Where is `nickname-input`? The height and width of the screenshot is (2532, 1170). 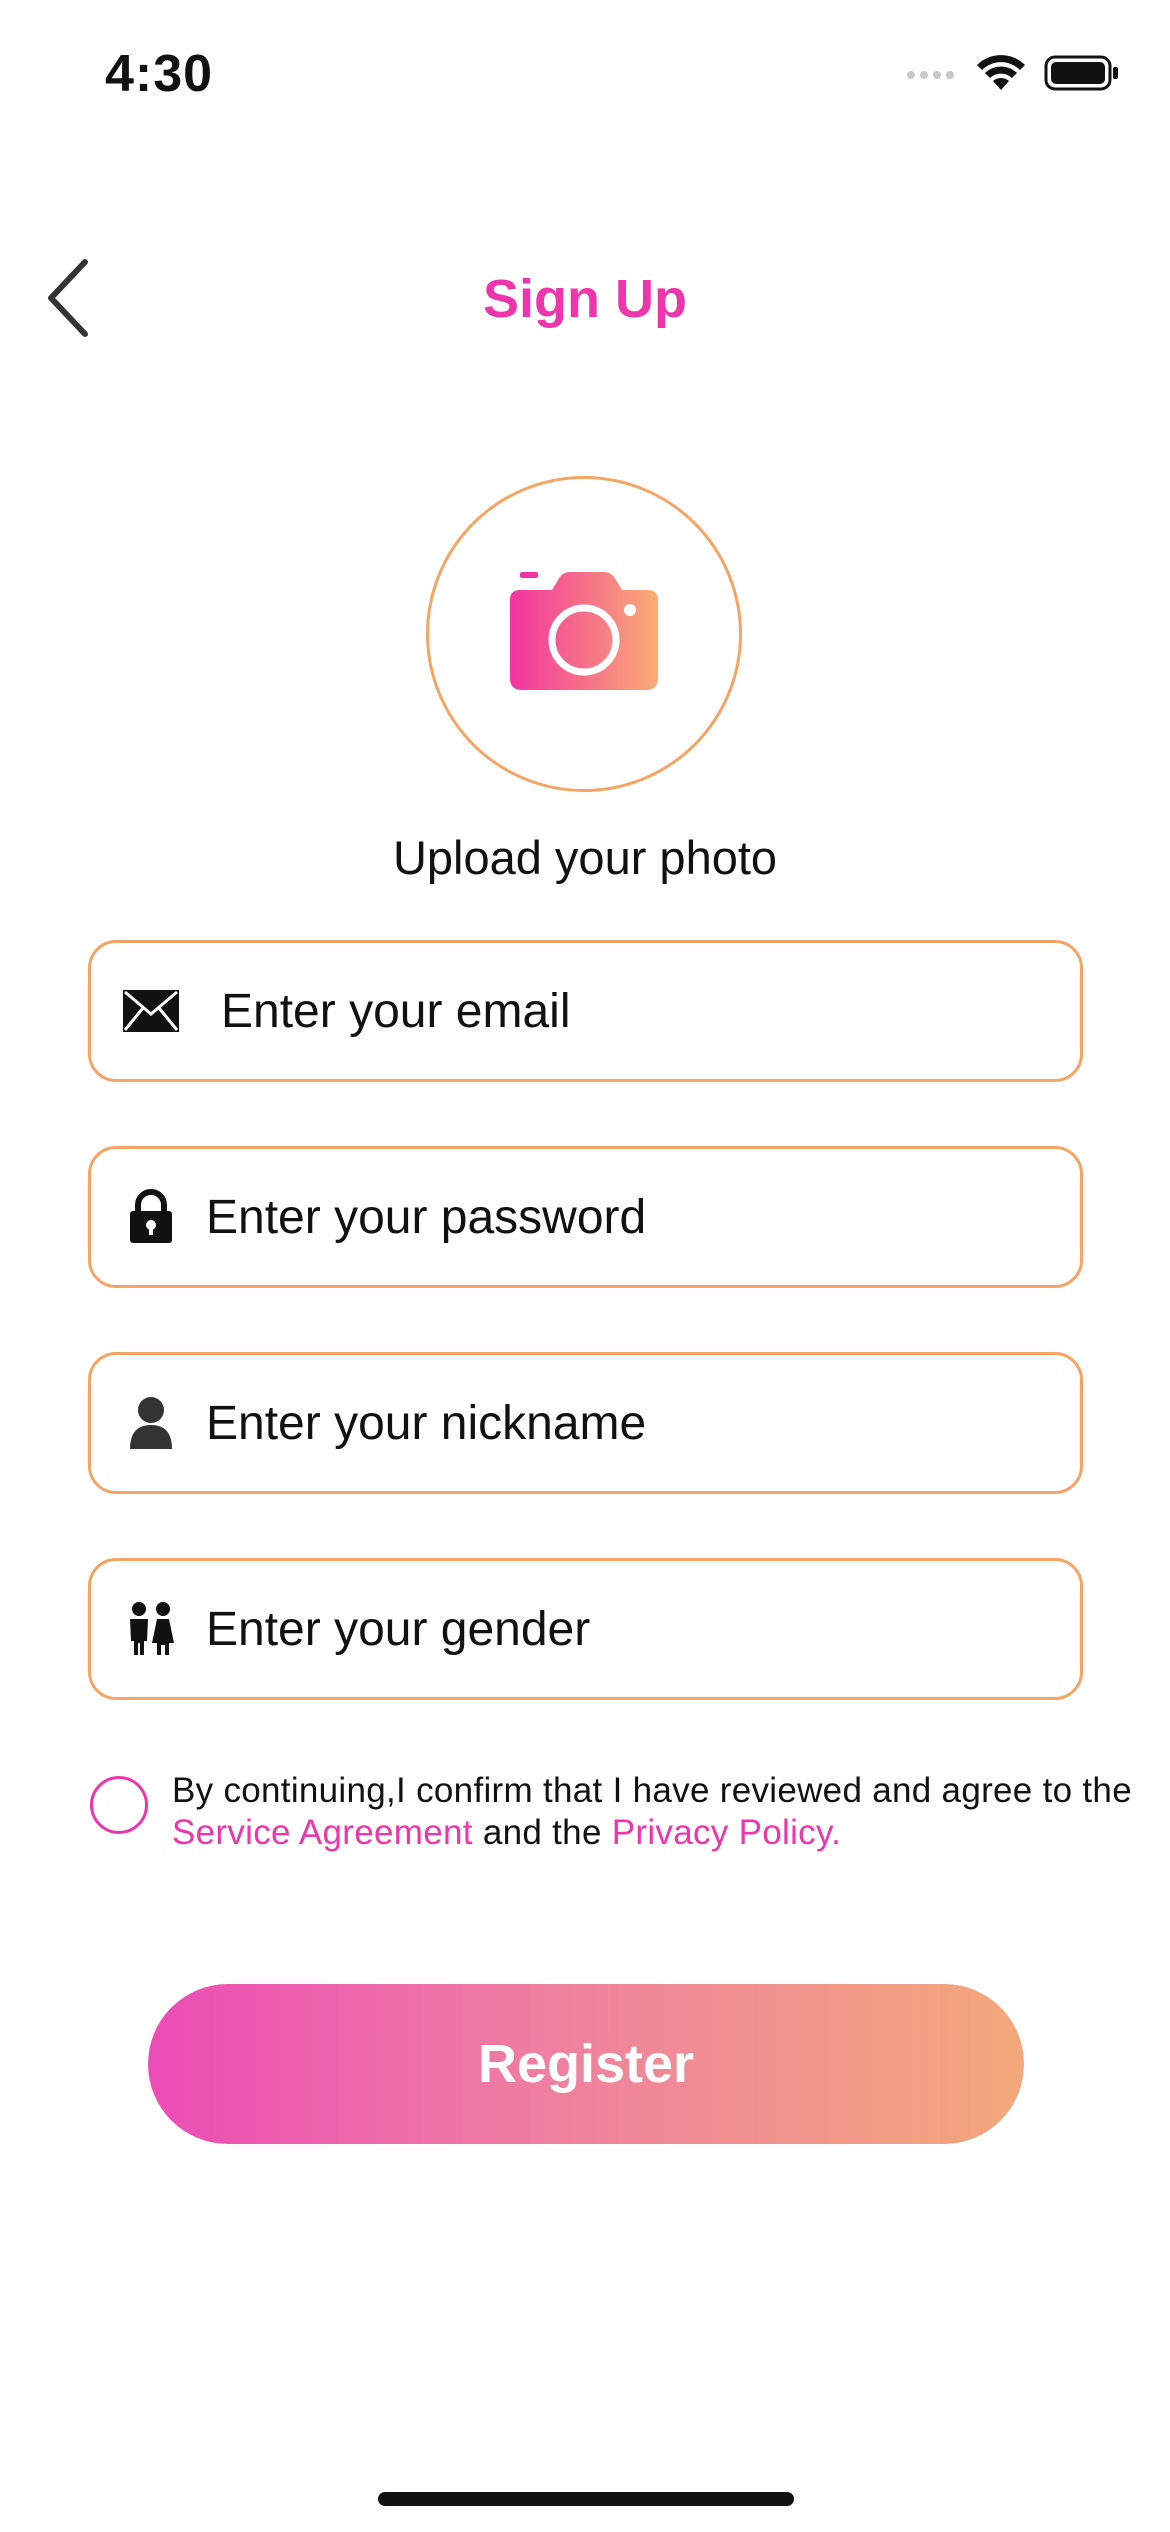 nickname-input is located at coordinates (643, 1423).